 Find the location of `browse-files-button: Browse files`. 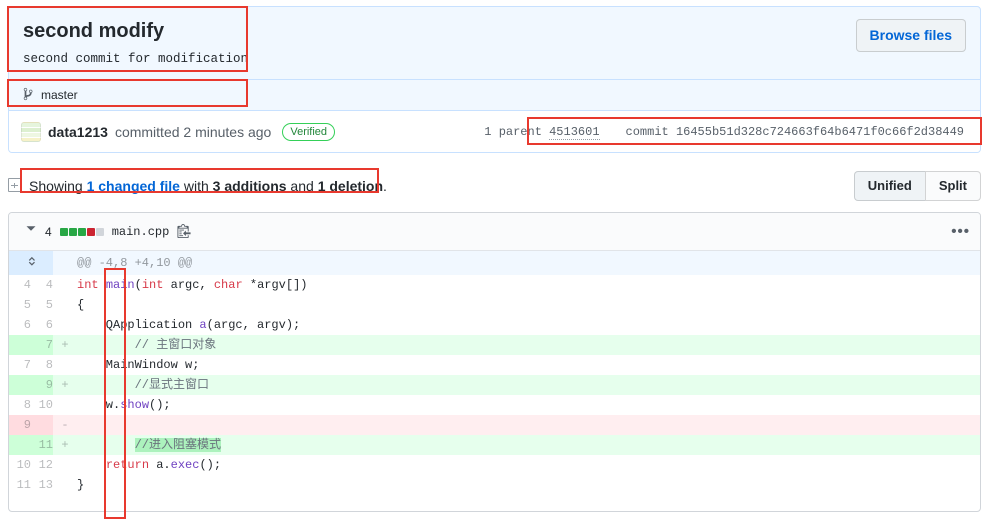

browse-files-button: Browse files is located at coordinates (910, 35).